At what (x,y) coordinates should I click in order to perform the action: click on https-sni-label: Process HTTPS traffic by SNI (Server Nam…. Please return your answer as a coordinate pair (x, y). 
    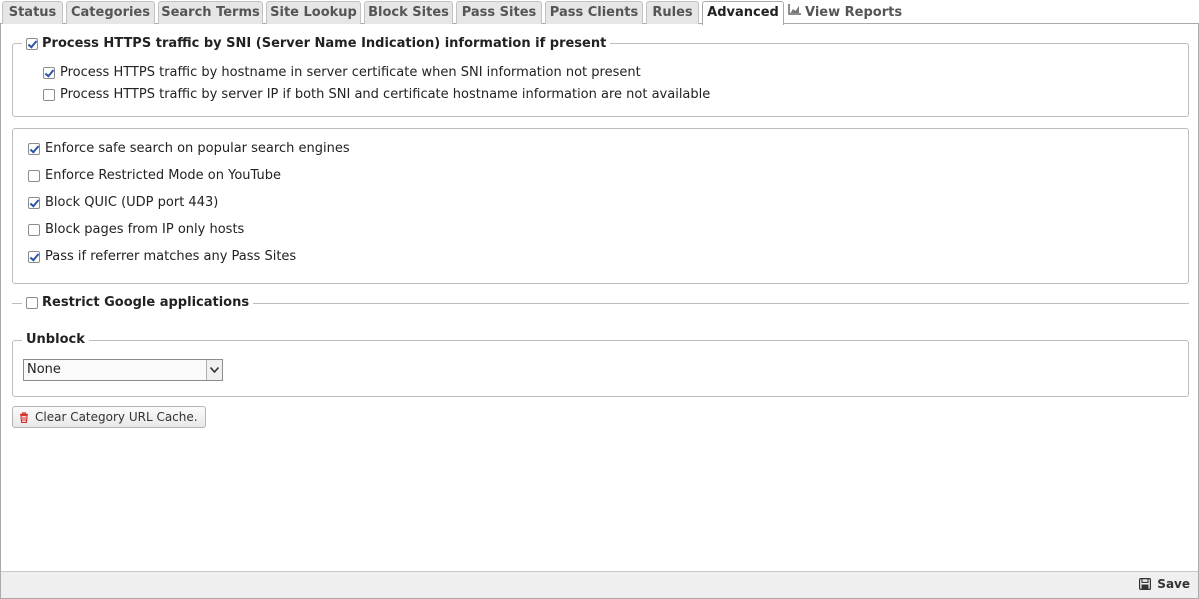
    Looking at the image, I should click on (324, 43).